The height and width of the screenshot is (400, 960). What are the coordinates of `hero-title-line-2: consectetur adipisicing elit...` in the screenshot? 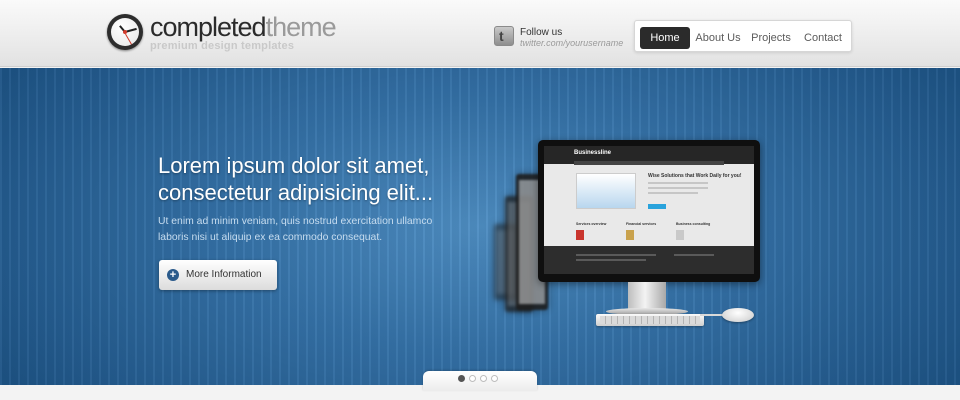 It's located at (296, 192).